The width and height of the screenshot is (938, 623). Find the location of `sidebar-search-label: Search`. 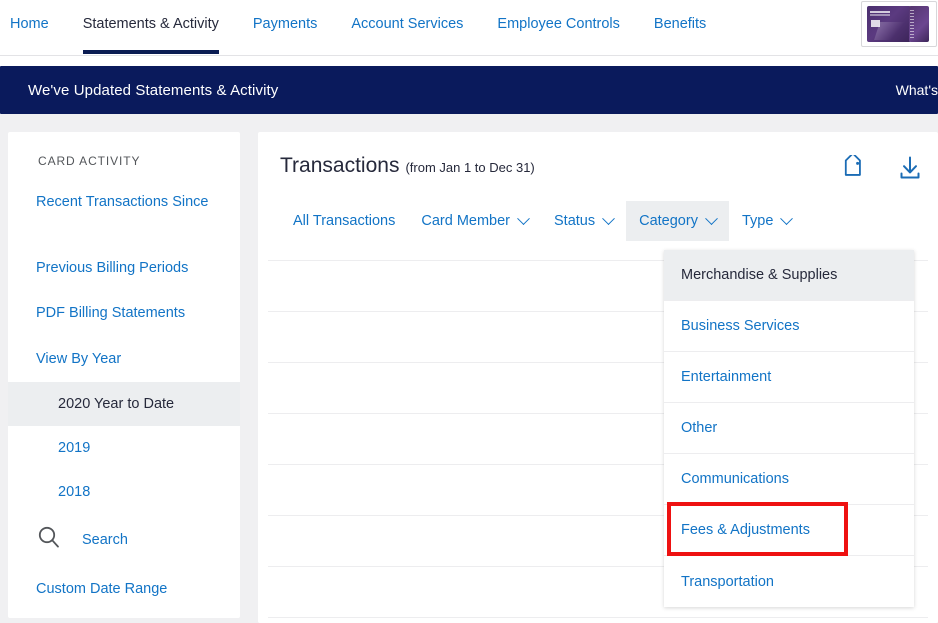

sidebar-search-label: Search is located at coordinates (105, 539).